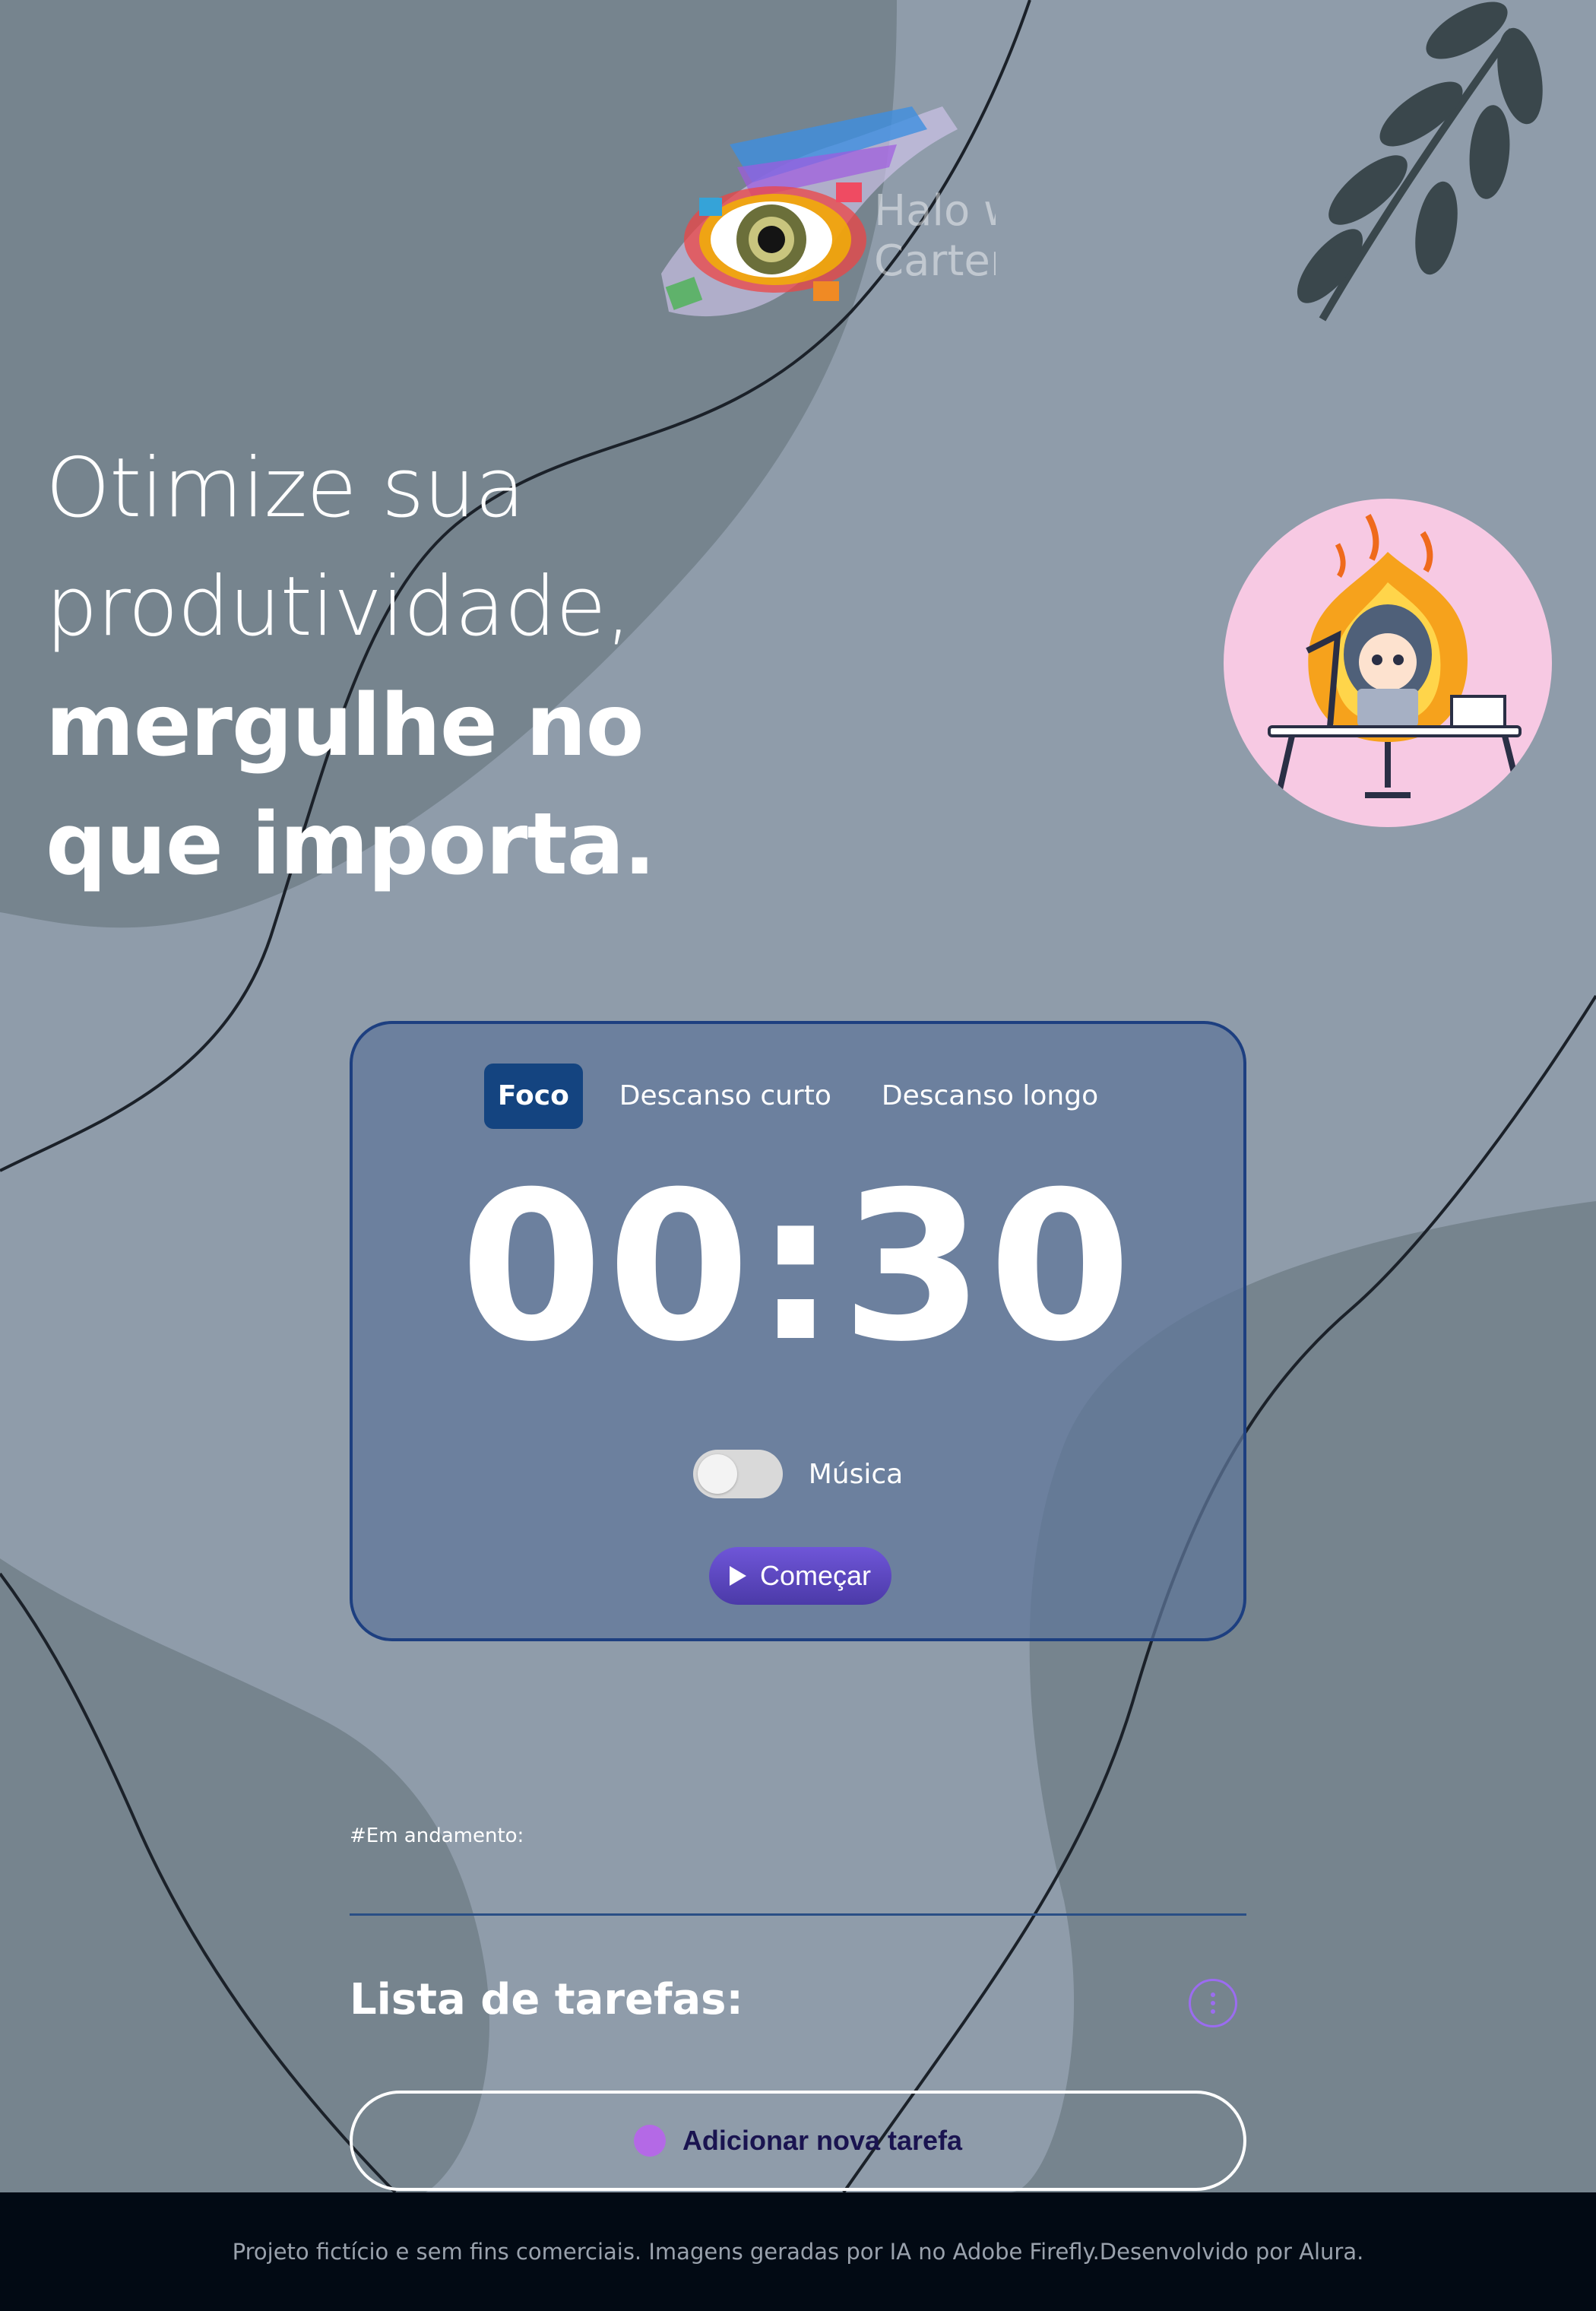  I want to click on timer-display: 00:30, so click(798, 1267).